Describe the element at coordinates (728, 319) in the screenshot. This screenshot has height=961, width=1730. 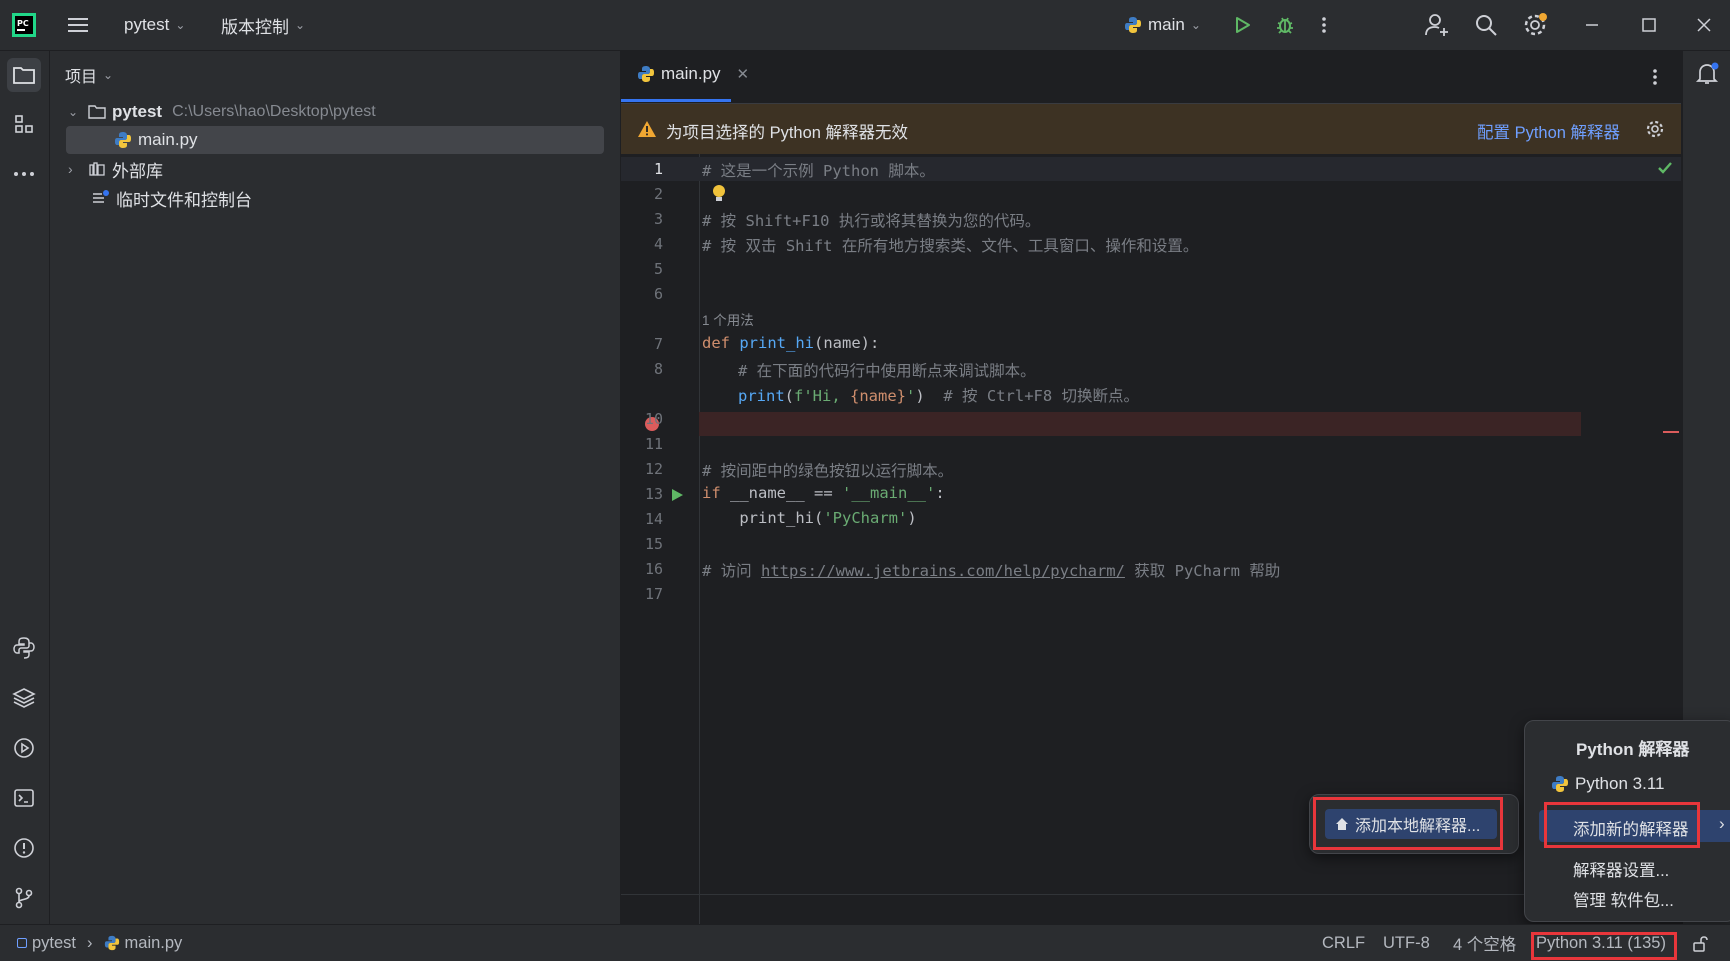
I see `usage-hint: 1 个用法` at that location.